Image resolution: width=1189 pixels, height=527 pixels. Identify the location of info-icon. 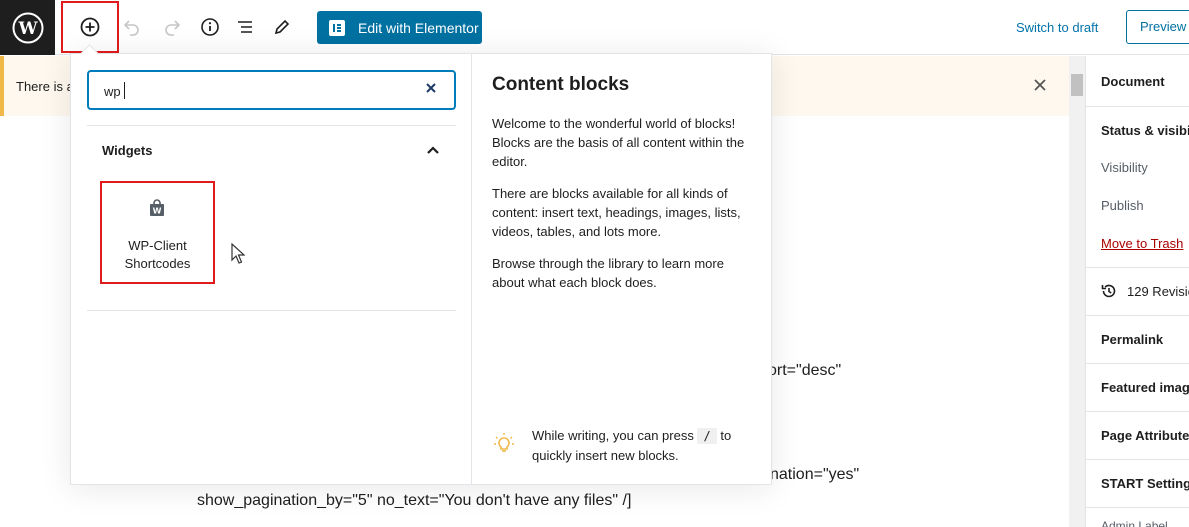
(210, 27).